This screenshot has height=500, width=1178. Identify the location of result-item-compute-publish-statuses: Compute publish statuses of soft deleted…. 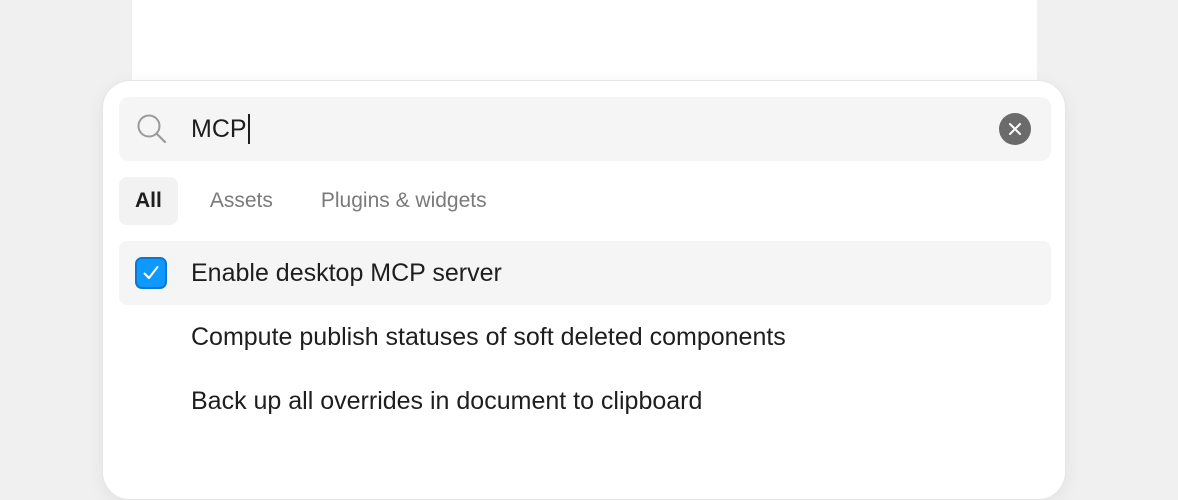
(585, 337).